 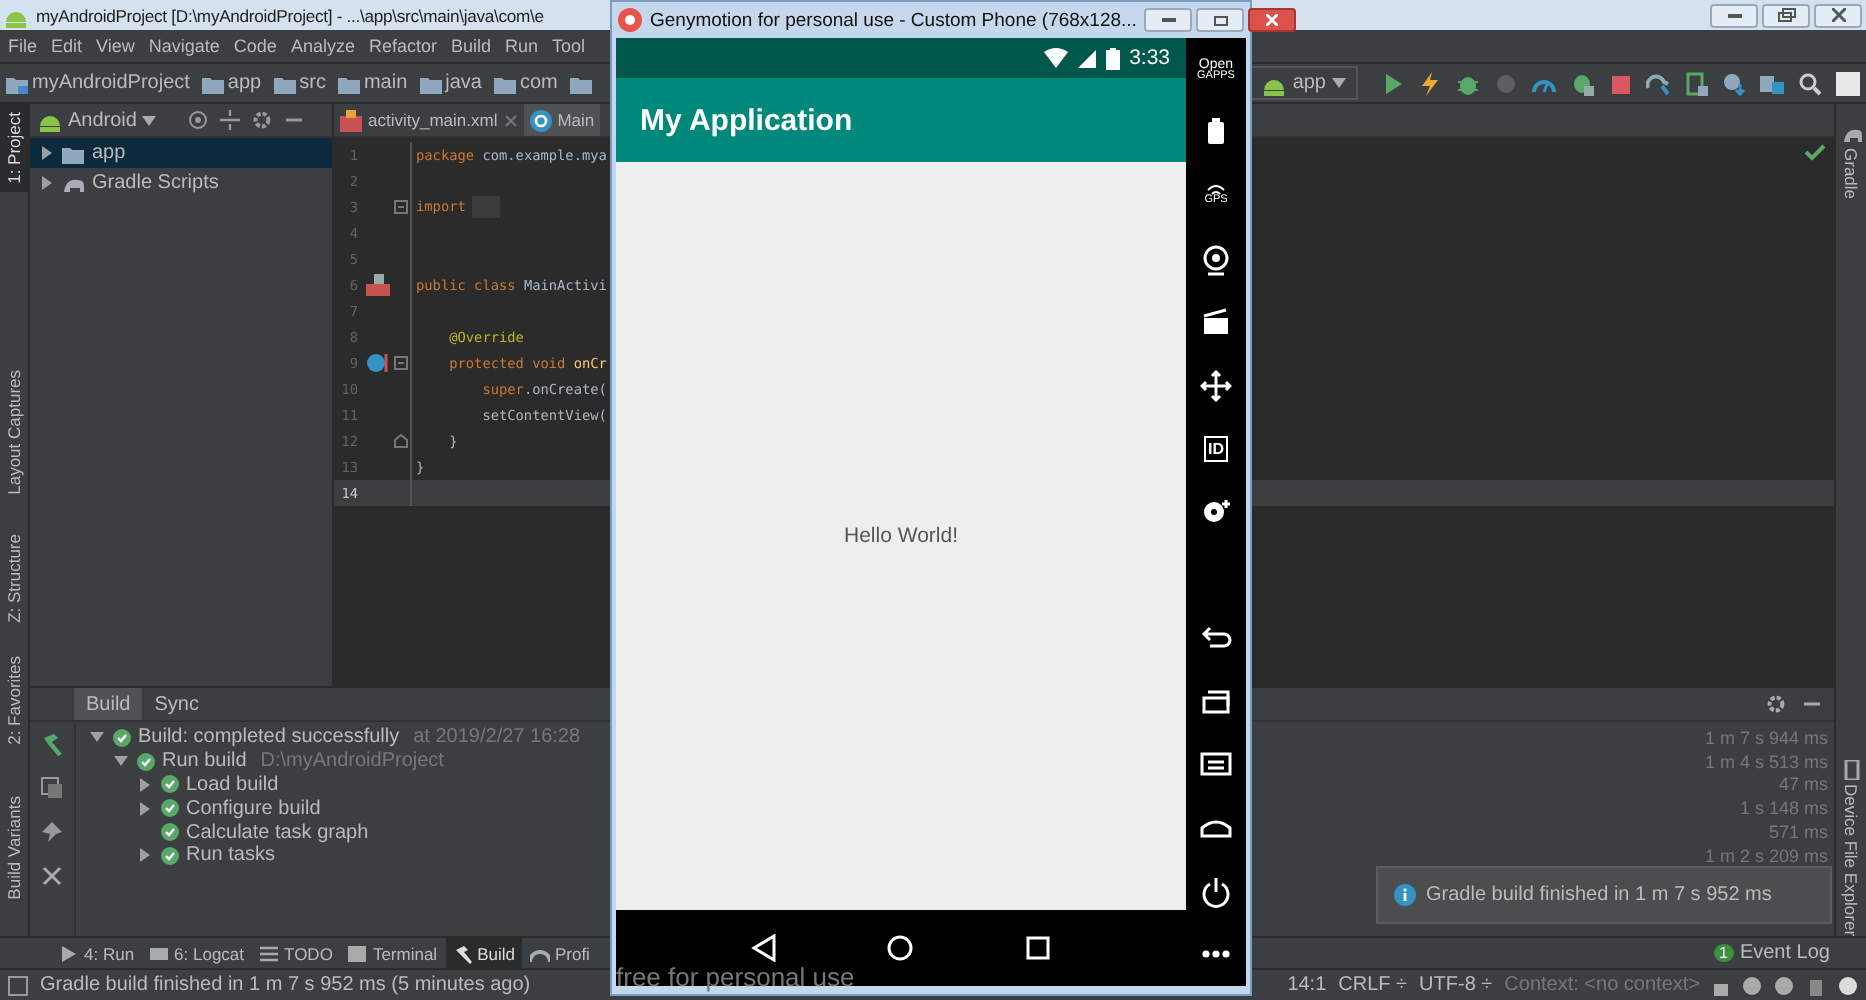 I want to click on tool-window-tab: Build, so click(x=484, y=953).